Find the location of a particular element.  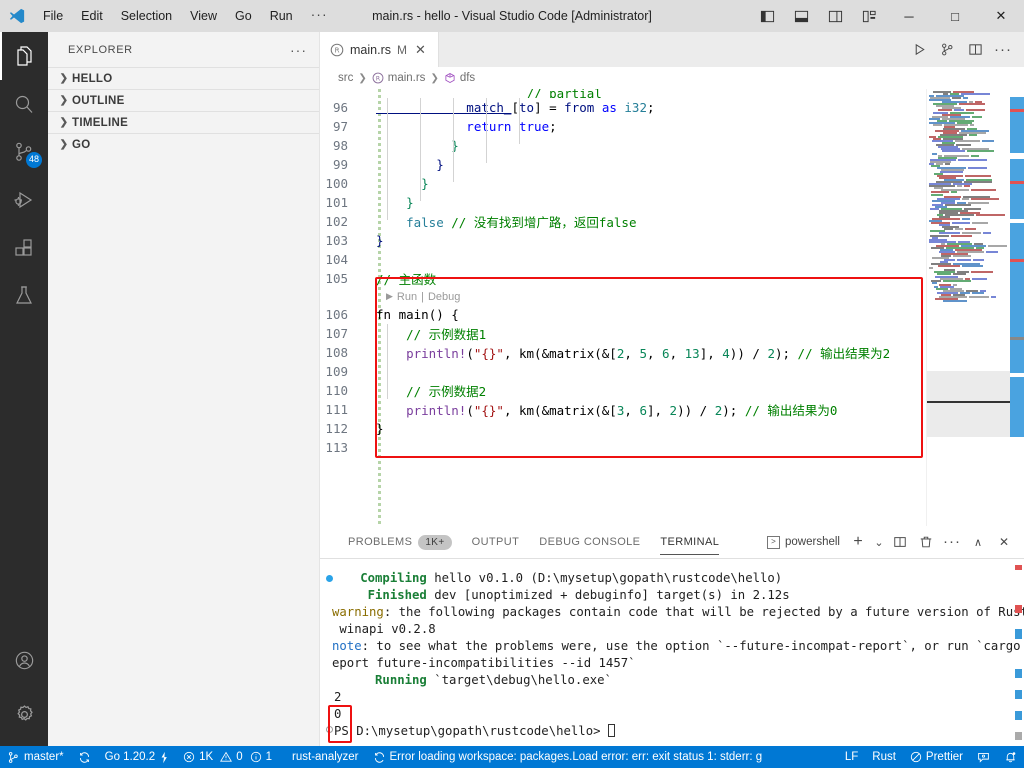

warning-icon is located at coordinates (226, 756).